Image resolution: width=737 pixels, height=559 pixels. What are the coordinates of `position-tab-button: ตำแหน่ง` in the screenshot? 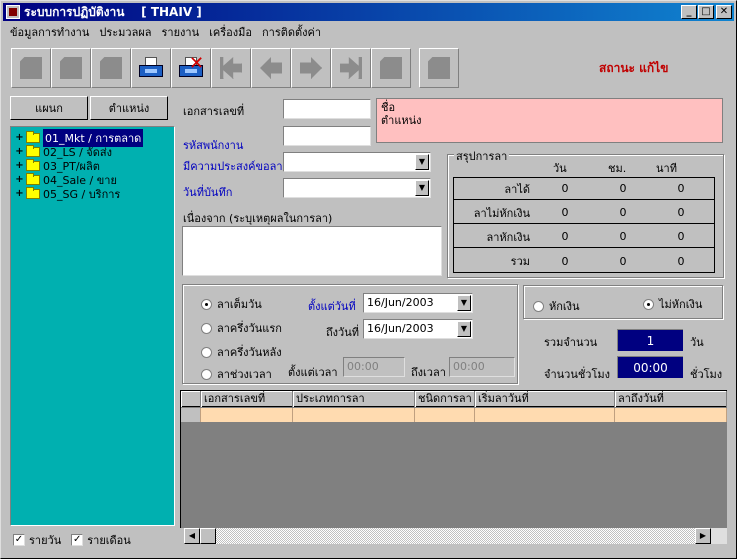 It's located at (129, 108).